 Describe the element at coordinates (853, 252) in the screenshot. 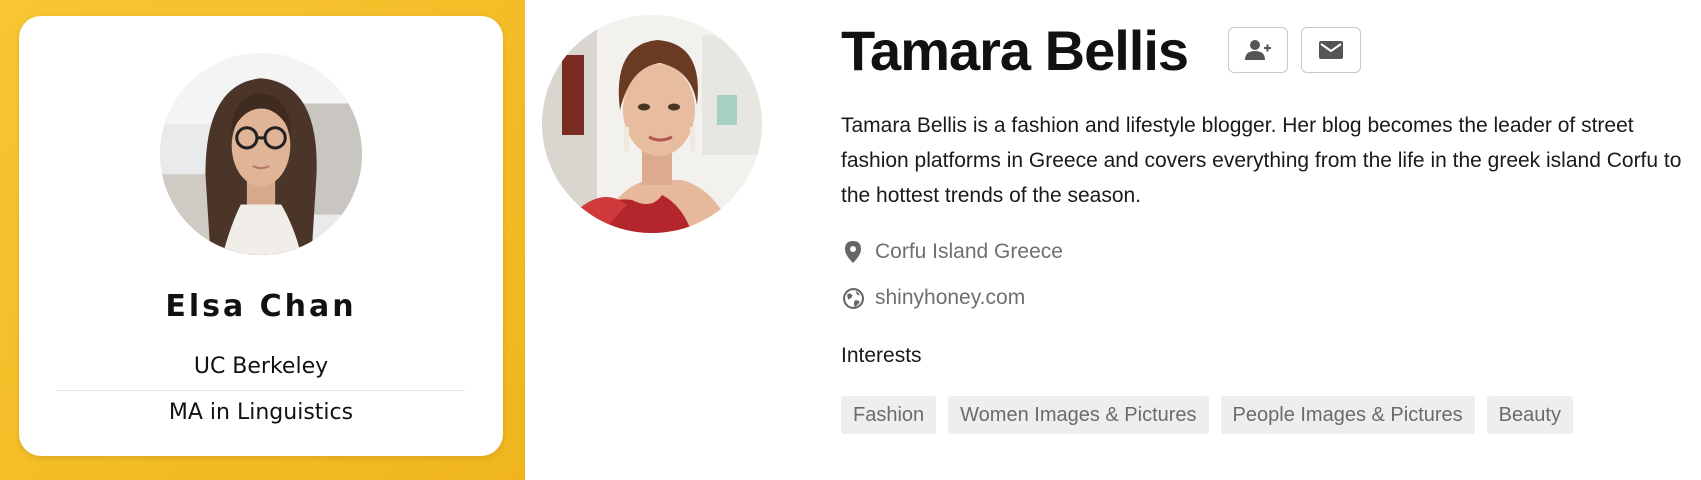

I see `location-pin-icon` at that location.